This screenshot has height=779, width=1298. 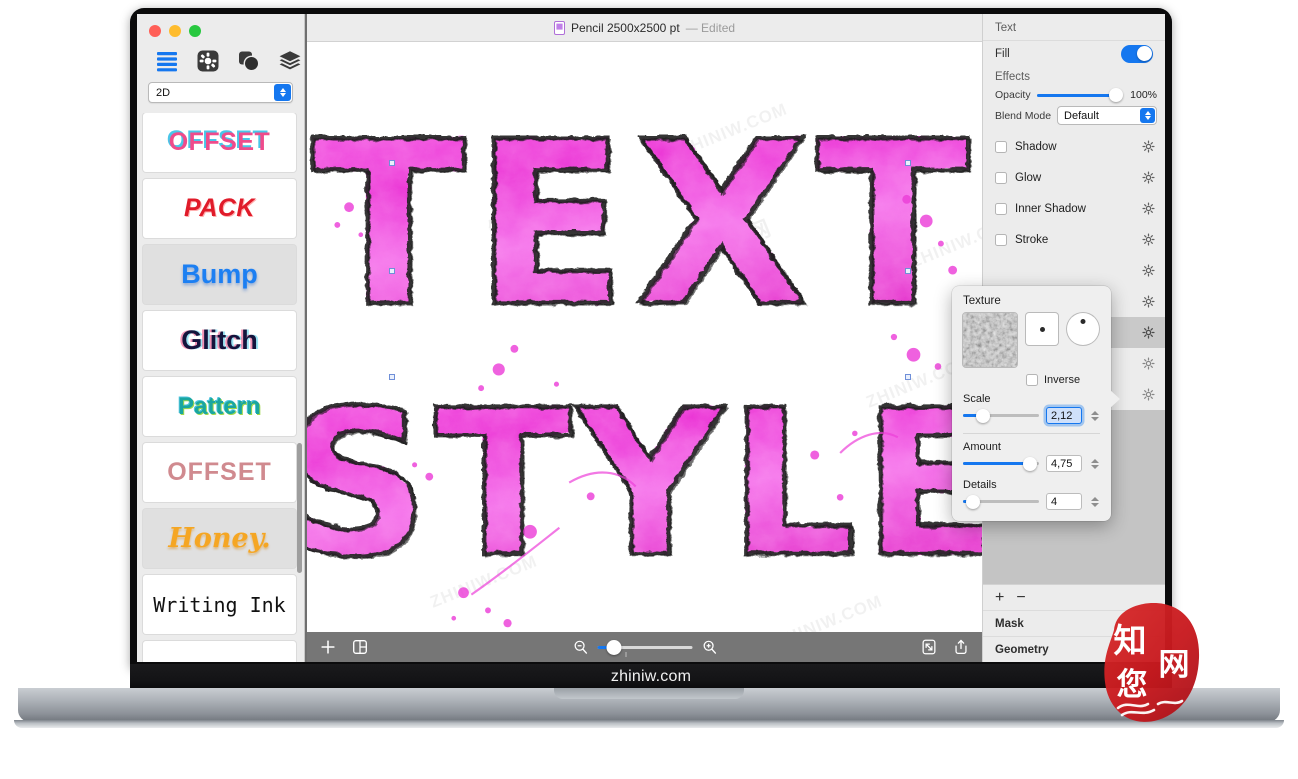 I want to click on preset-item-bump: Bump, so click(x=219, y=274).